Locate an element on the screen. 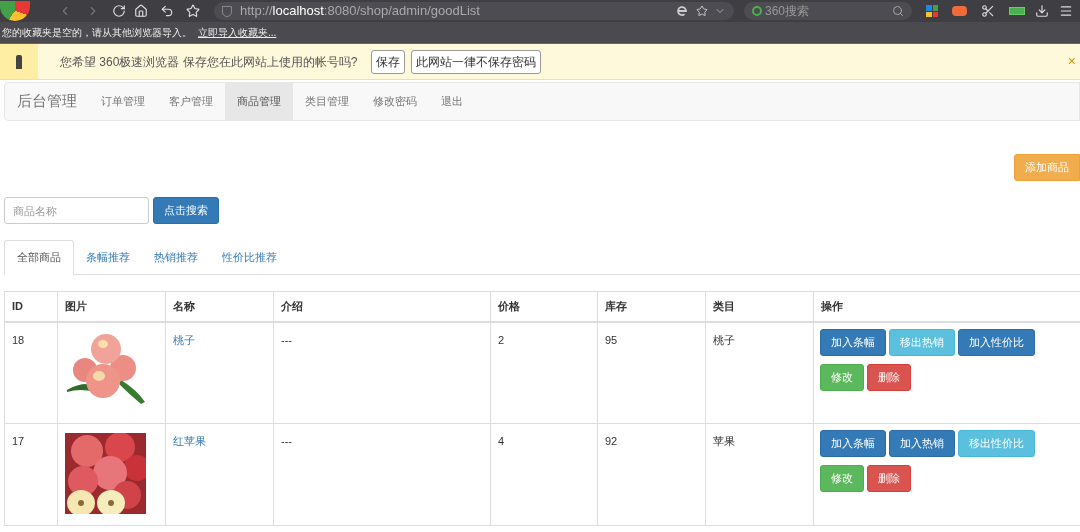 This screenshot has width=1080, height=532. column-header: 操作 is located at coordinates (946, 306).